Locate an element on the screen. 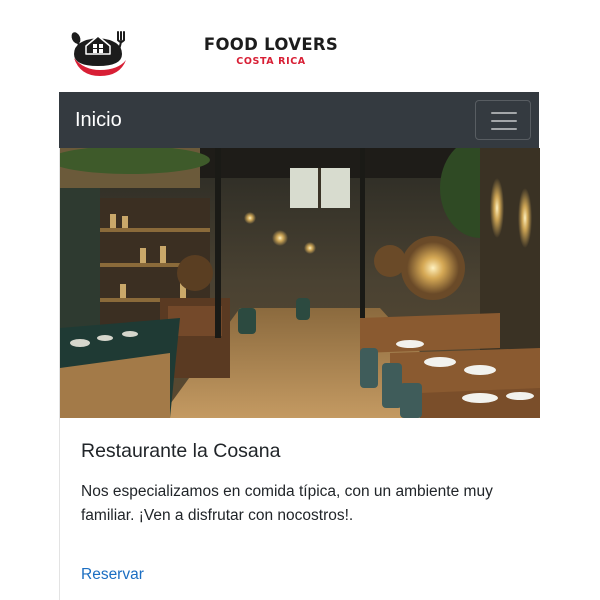  navbar-toggler-button is located at coordinates (503, 120).